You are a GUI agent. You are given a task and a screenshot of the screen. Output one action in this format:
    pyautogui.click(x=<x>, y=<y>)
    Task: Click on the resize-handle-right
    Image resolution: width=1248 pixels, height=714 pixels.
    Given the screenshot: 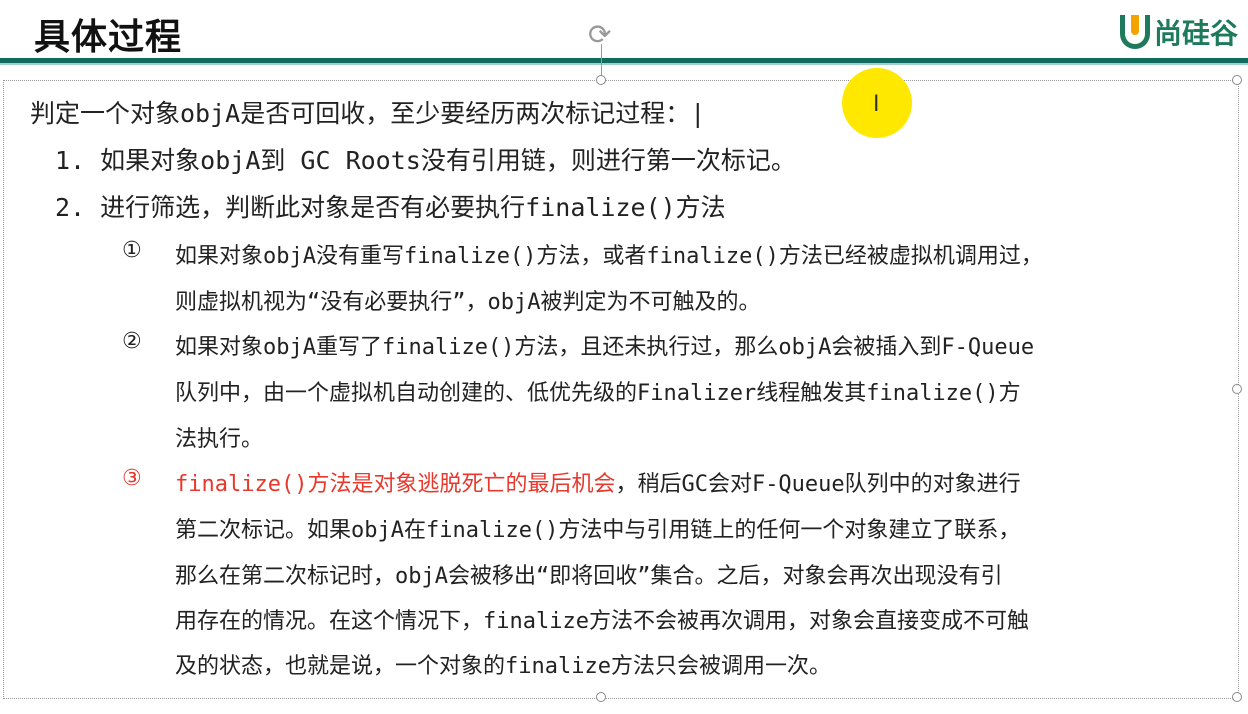 What is the action you would take?
    pyautogui.click(x=1237, y=389)
    